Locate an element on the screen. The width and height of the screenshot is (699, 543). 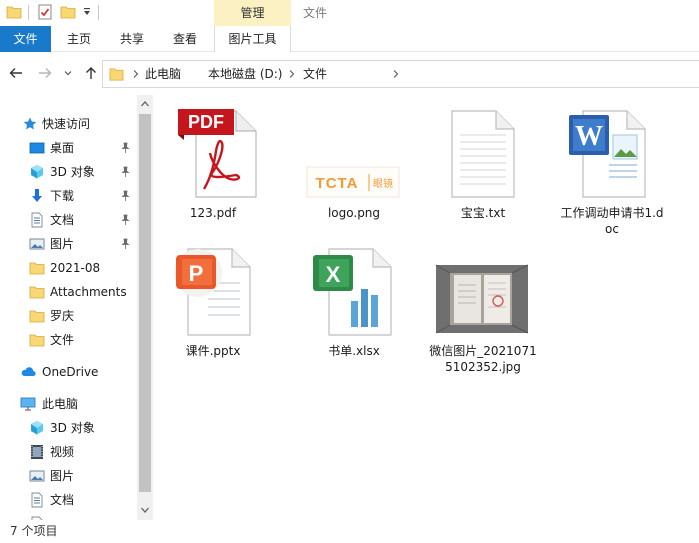
sidebar-item-label: 文档 is located at coordinates (62, 220).